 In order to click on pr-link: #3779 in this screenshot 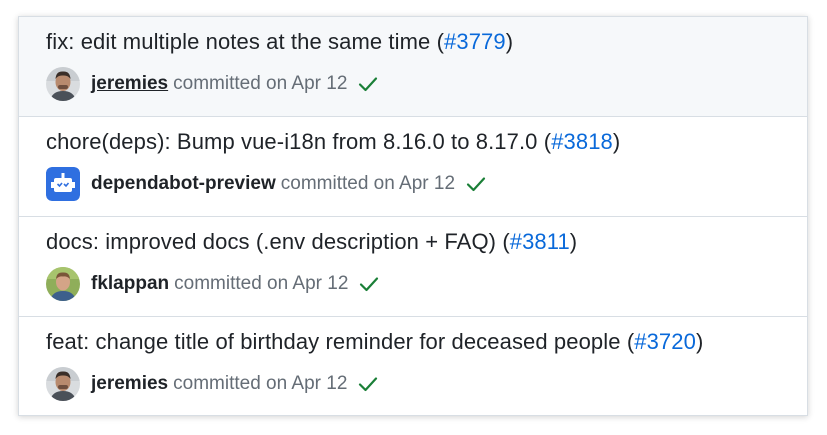, I will do `click(475, 41)`.